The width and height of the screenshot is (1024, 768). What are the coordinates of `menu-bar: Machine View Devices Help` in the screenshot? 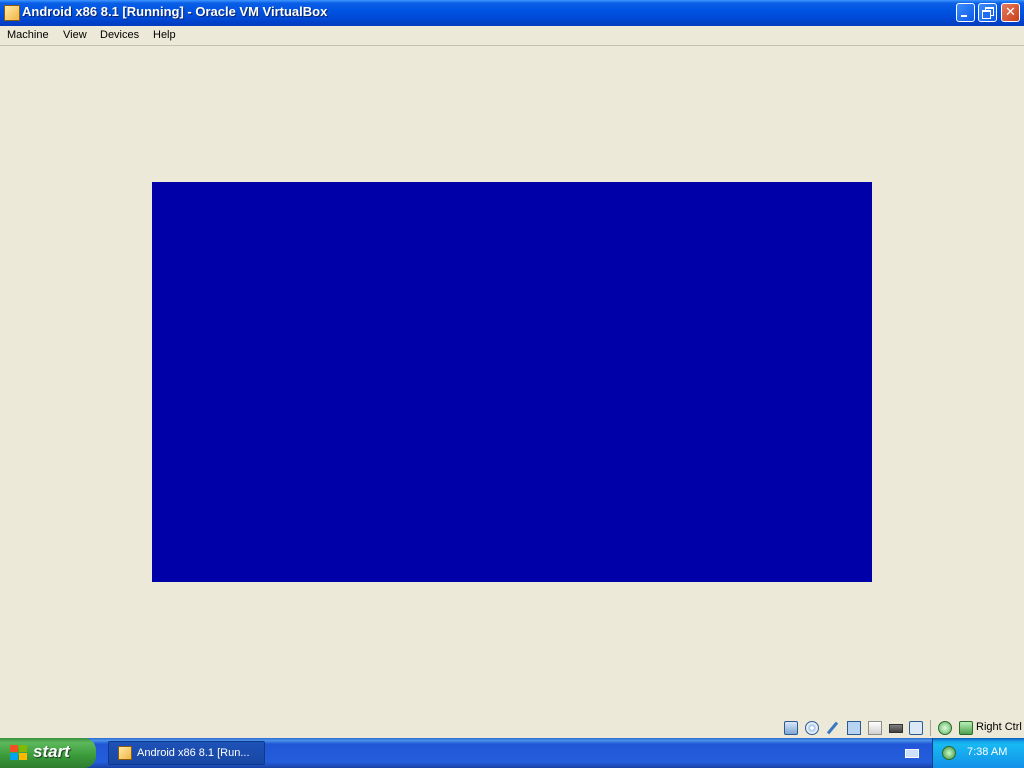 It's located at (512, 36).